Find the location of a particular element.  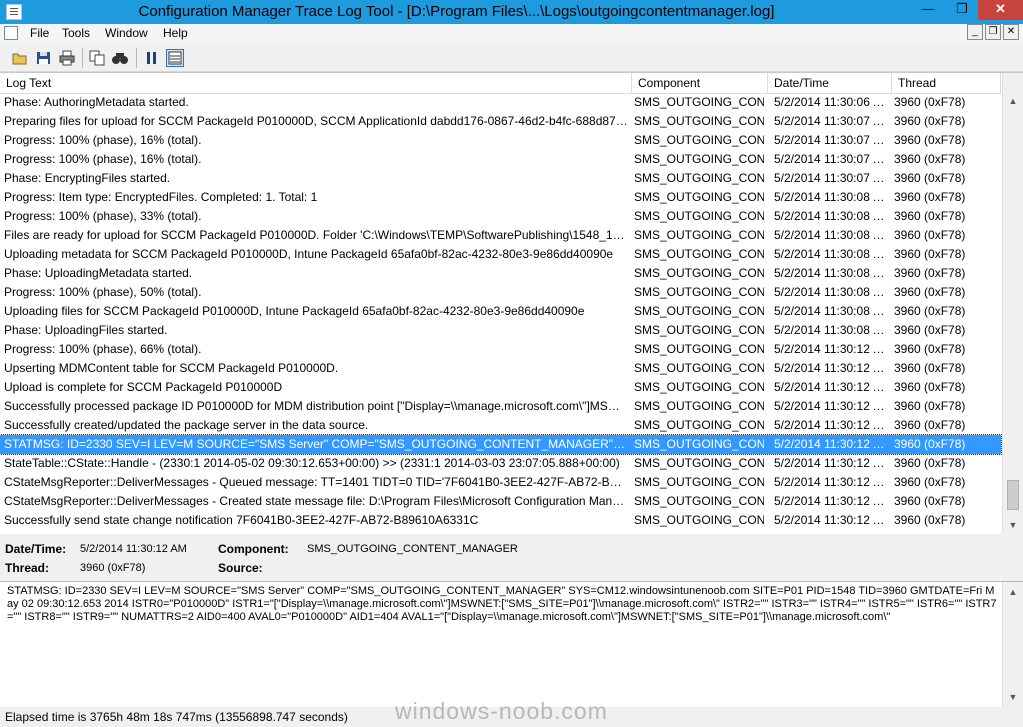

document-icon is located at coordinates (11, 33).